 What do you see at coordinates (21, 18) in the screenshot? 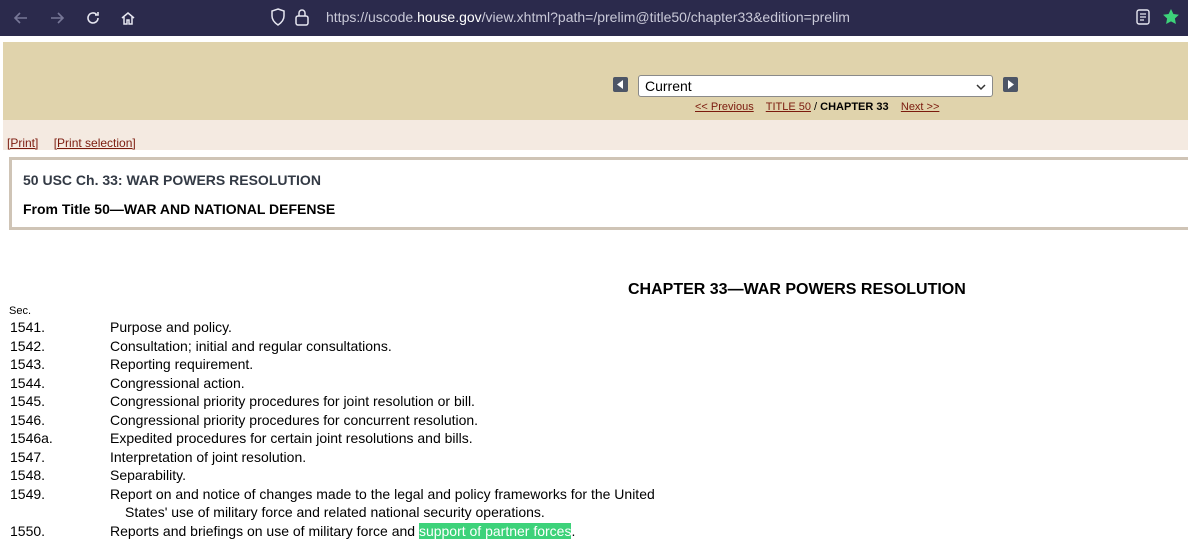
I see `back-arrow-icon` at bounding box center [21, 18].